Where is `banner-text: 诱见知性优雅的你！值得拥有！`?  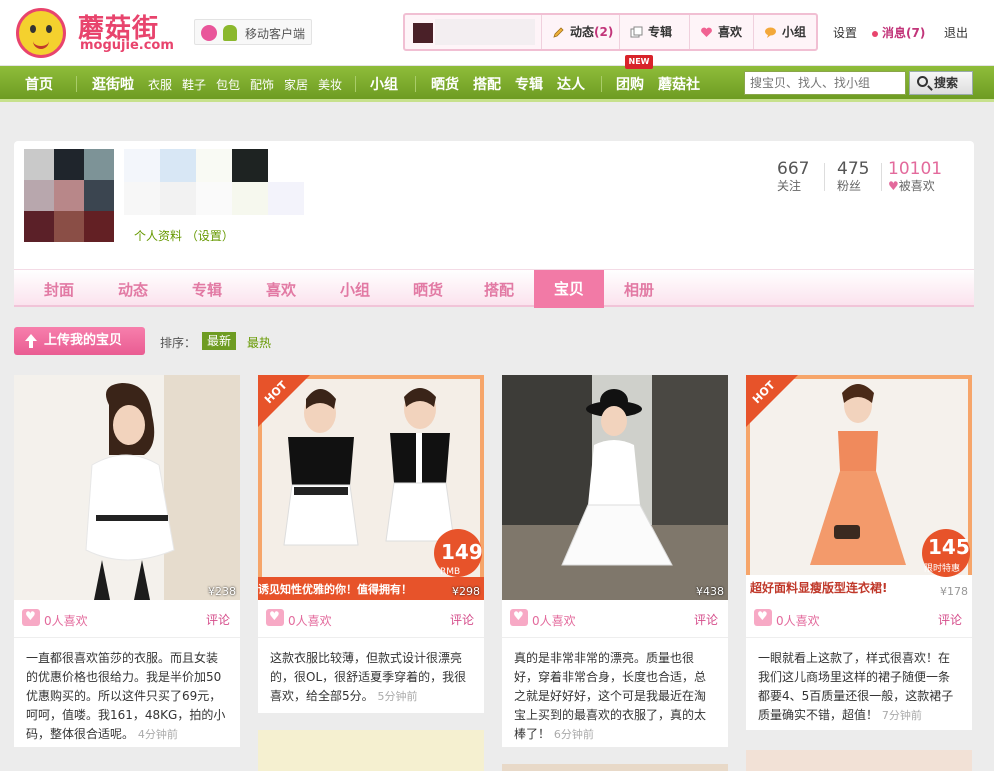
banner-text: 诱见知性优雅的你！值得拥有！ is located at coordinates (335, 589).